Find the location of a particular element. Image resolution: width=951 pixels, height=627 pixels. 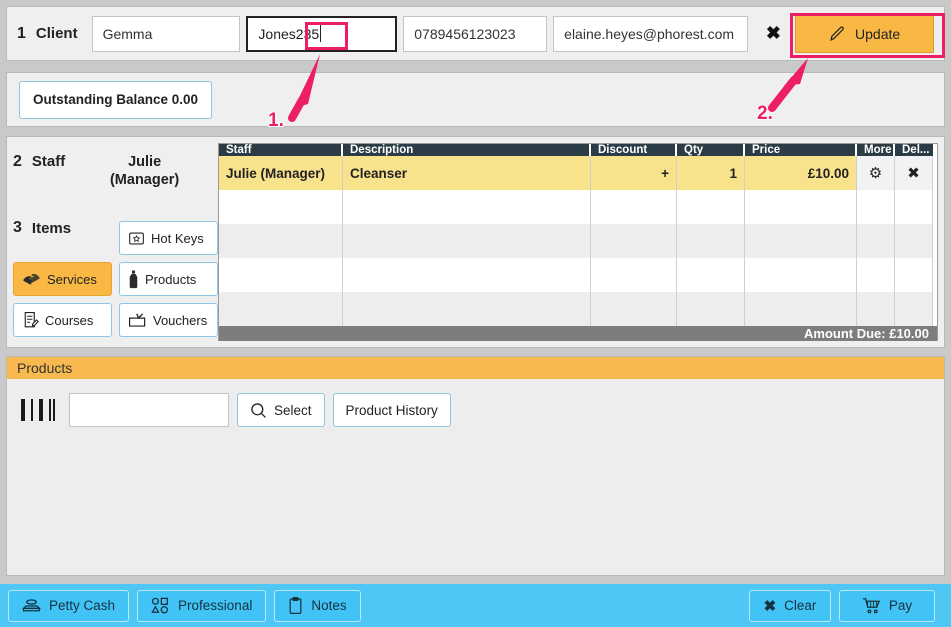

client-first-name-field: Gemma is located at coordinates (166, 33).